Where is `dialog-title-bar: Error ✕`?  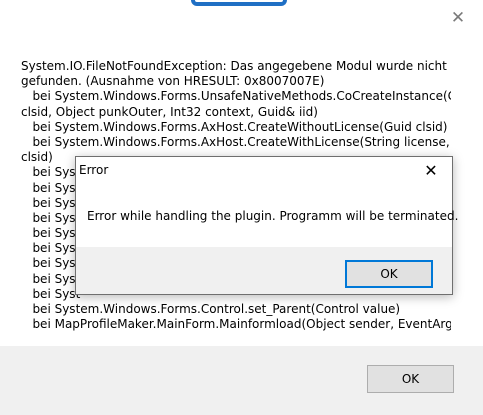 dialog-title-bar: Error ✕ is located at coordinates (264, 170).